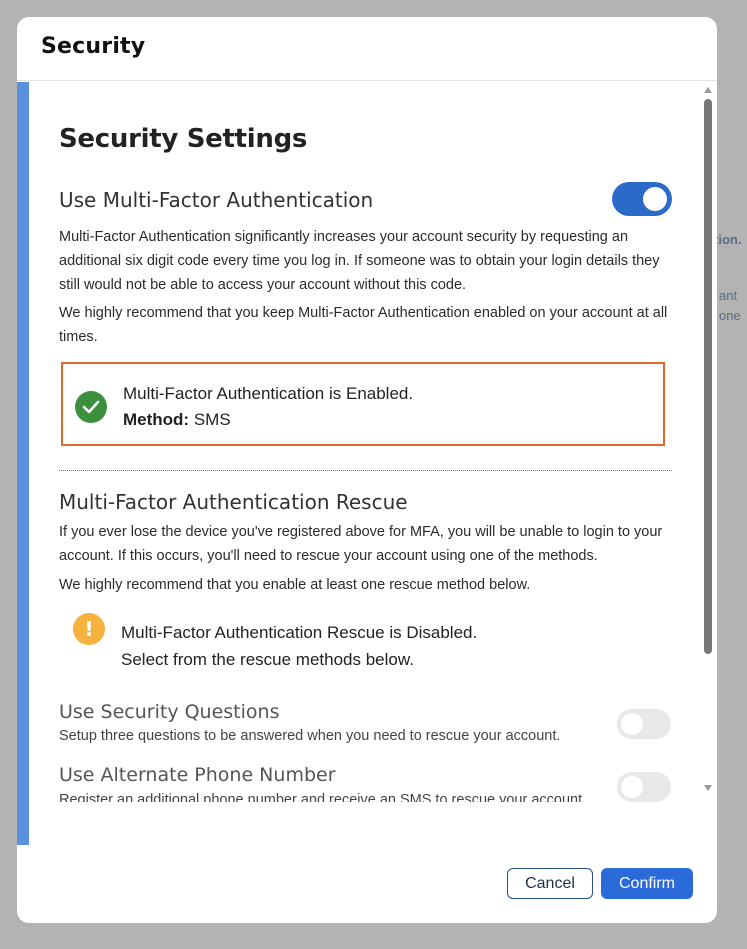 This screenshot has width=747, height=949. Describe the element at coordinates (197, 775) in the screenshot. I see `alternate-phone-title: Use Alternate Phone Number` at that location.